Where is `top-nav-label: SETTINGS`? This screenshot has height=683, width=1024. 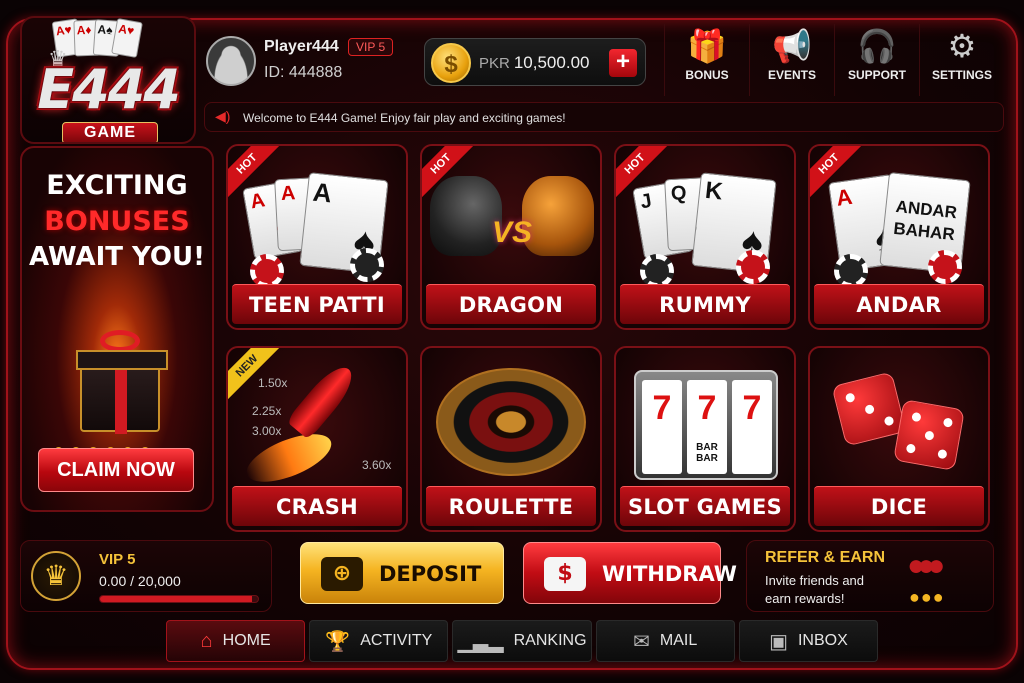
top-nav-label: SETTINGS is located at coordinates (961, 75).